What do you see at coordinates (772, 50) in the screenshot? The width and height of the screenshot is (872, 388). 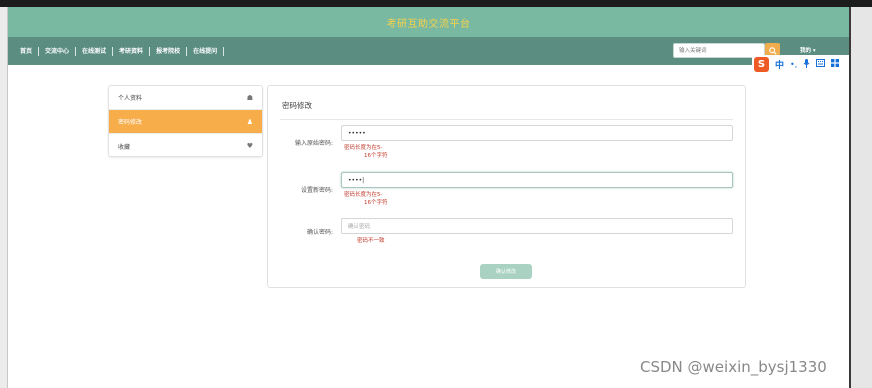 I see `search-icon` at bounding box center [772, 50].